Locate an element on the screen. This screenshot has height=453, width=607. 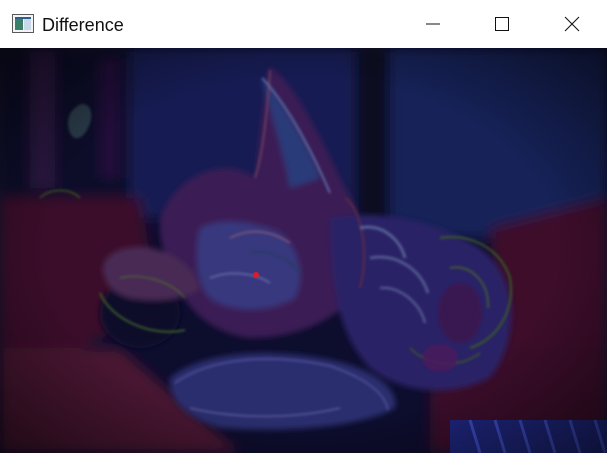
marker-dot is located at coordinates (256, 275).